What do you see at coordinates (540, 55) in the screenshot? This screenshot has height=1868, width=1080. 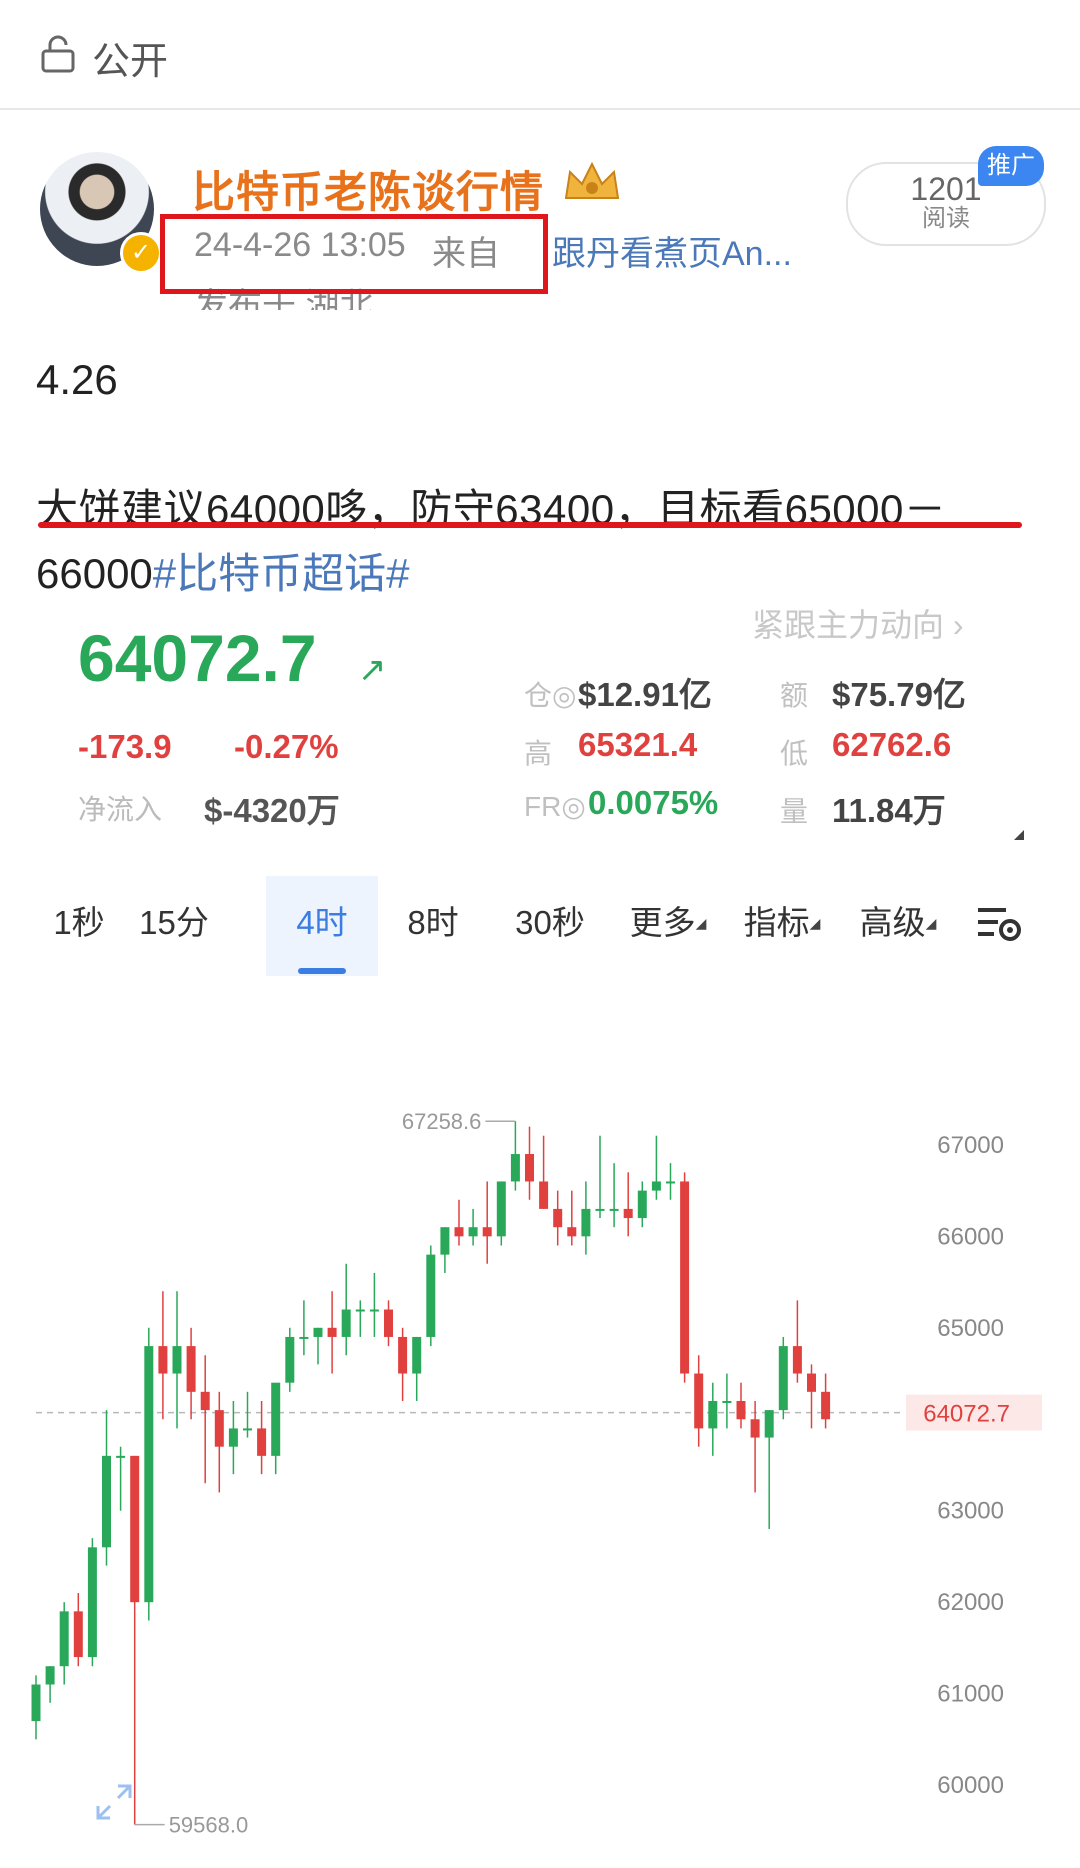 I see `visibility-bar: 公开` at bounding box center [540, 55].